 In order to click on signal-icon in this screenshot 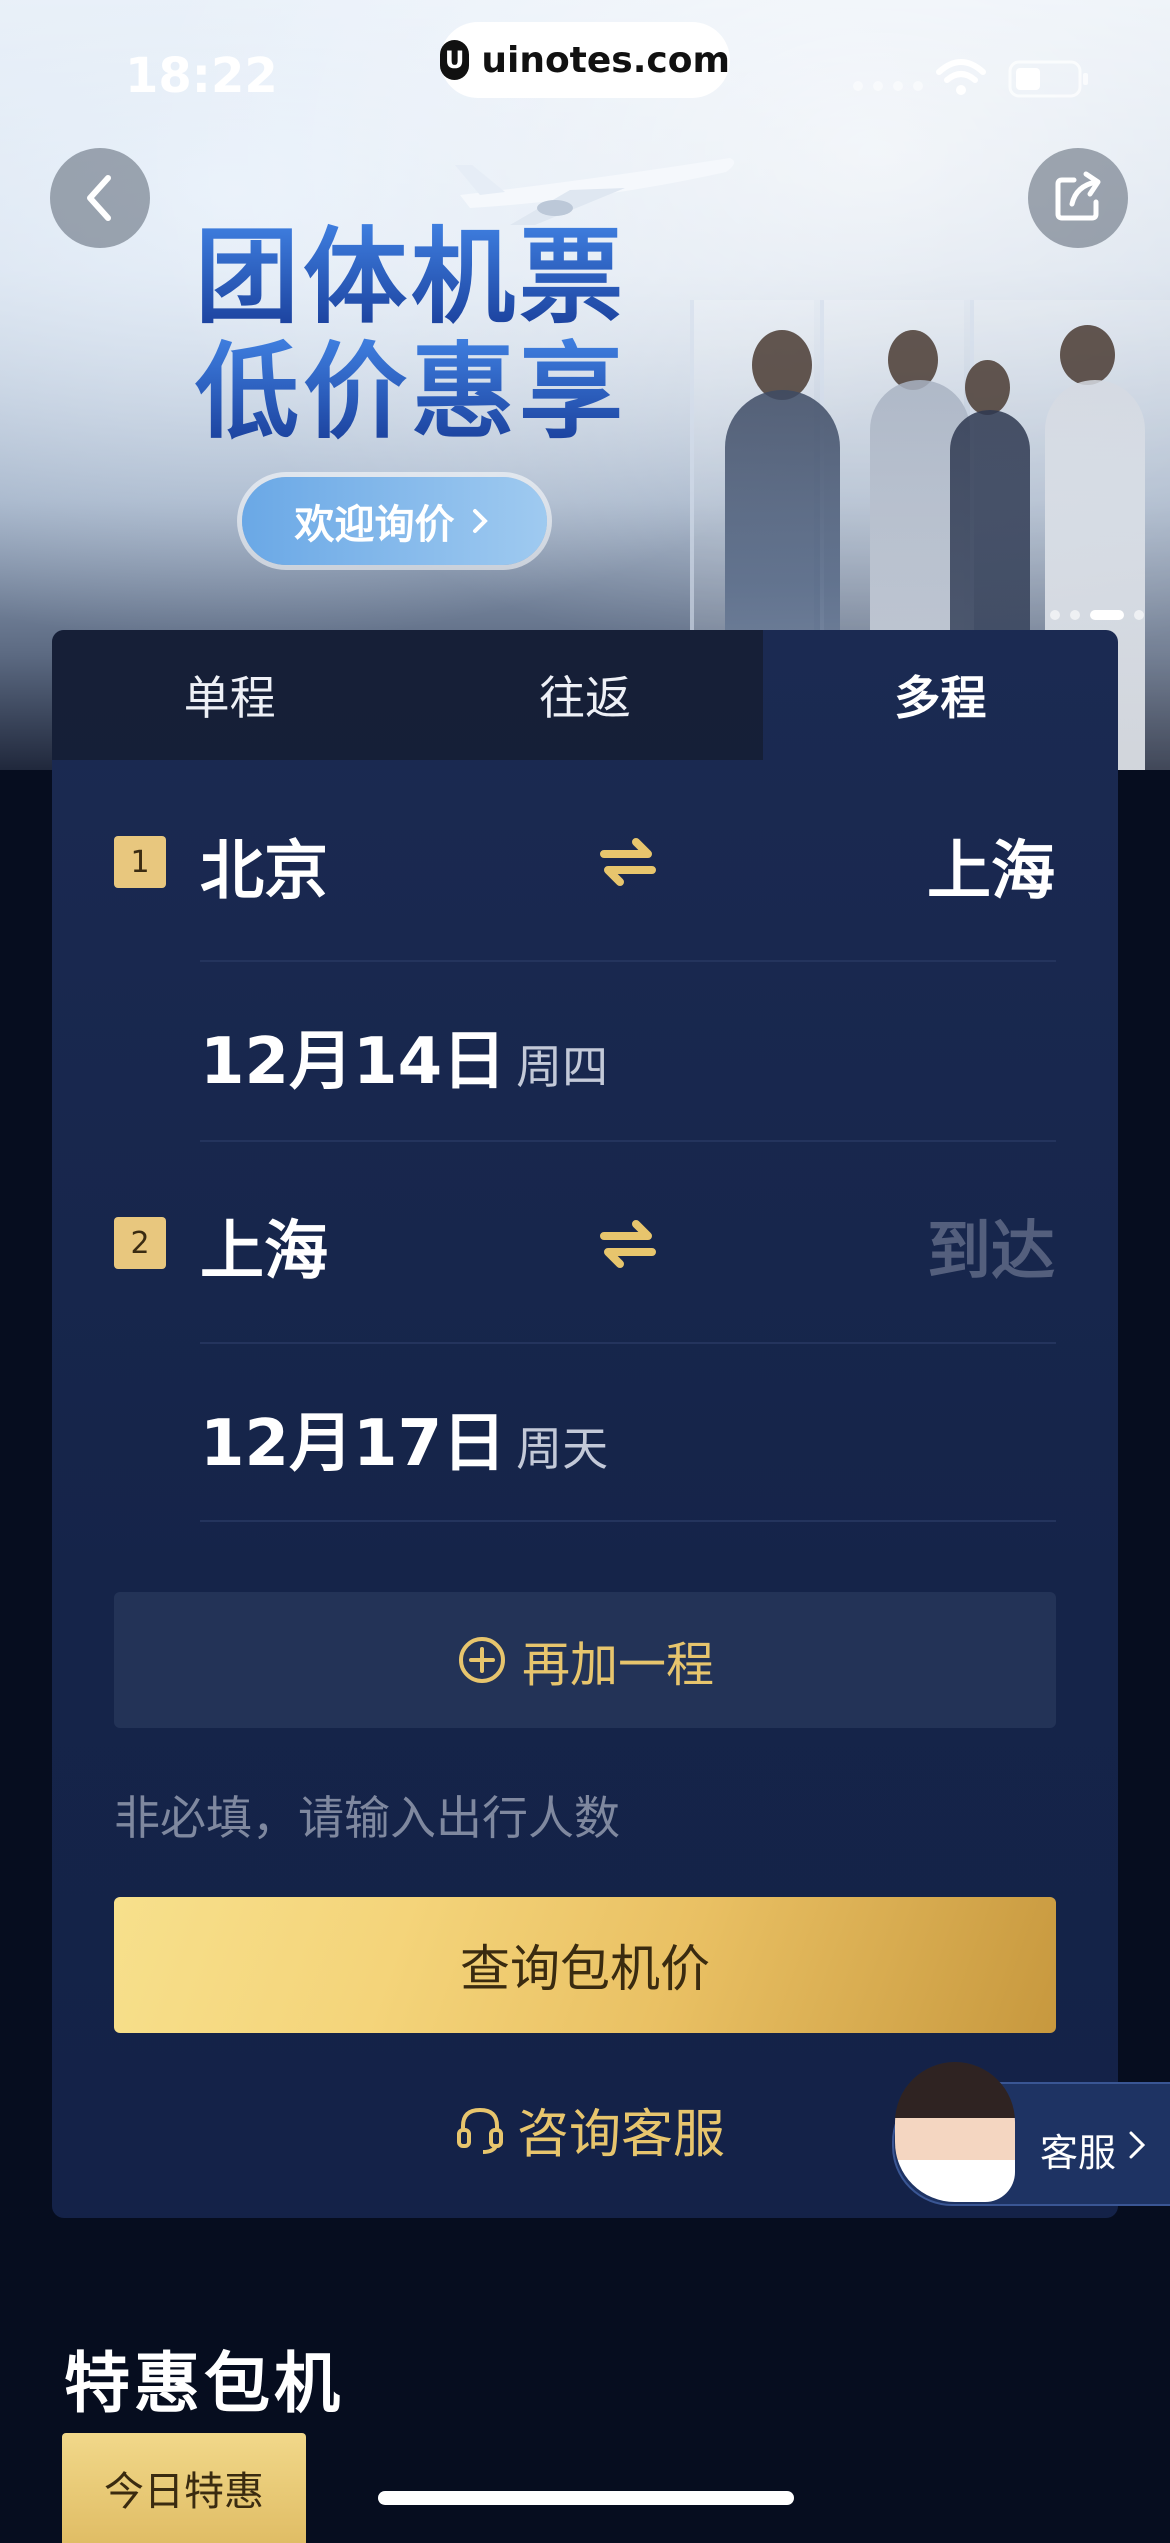, I will do `click(888, 86)`.